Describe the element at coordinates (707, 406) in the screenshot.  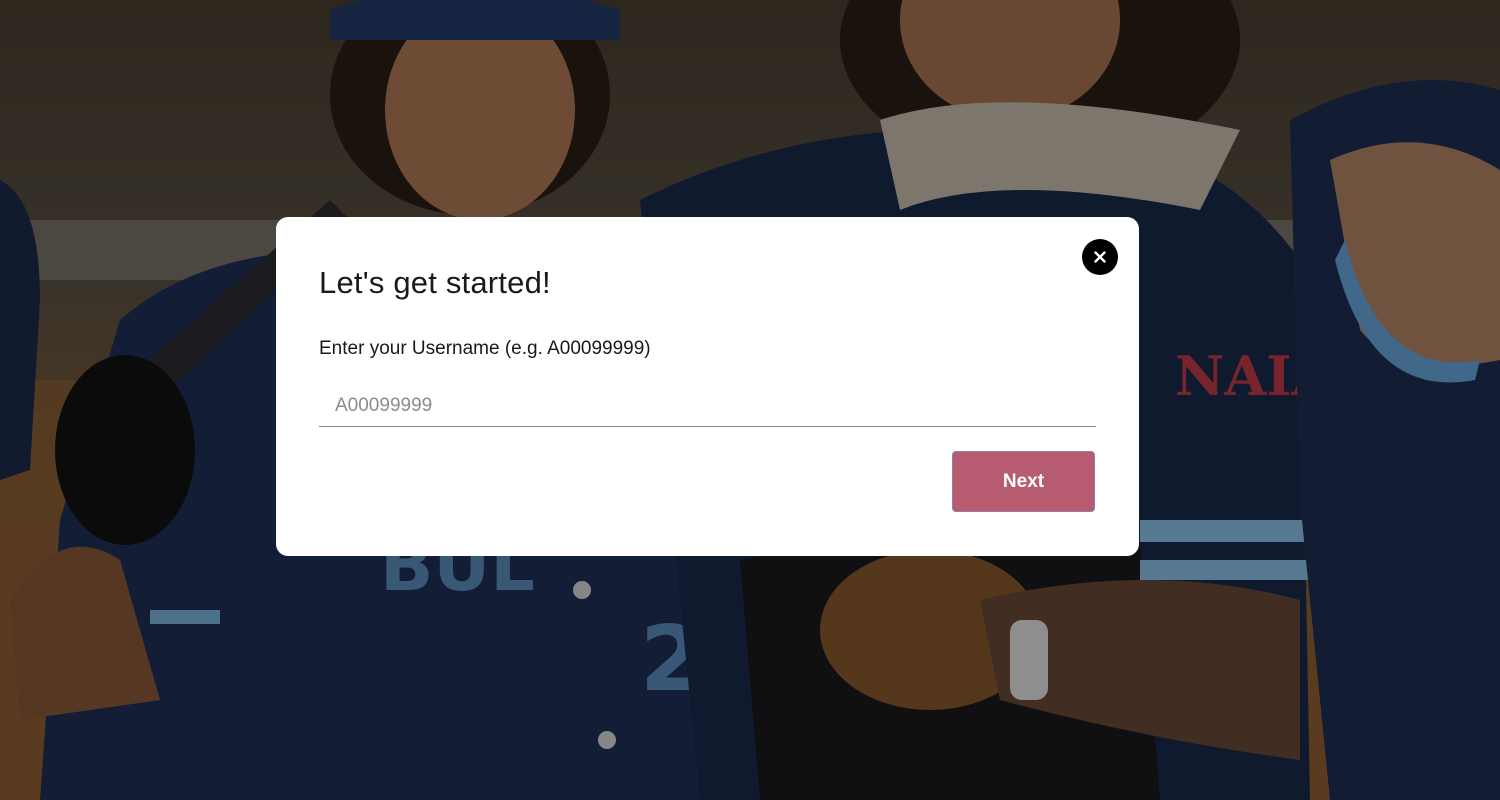
I see `username-input` at that location.